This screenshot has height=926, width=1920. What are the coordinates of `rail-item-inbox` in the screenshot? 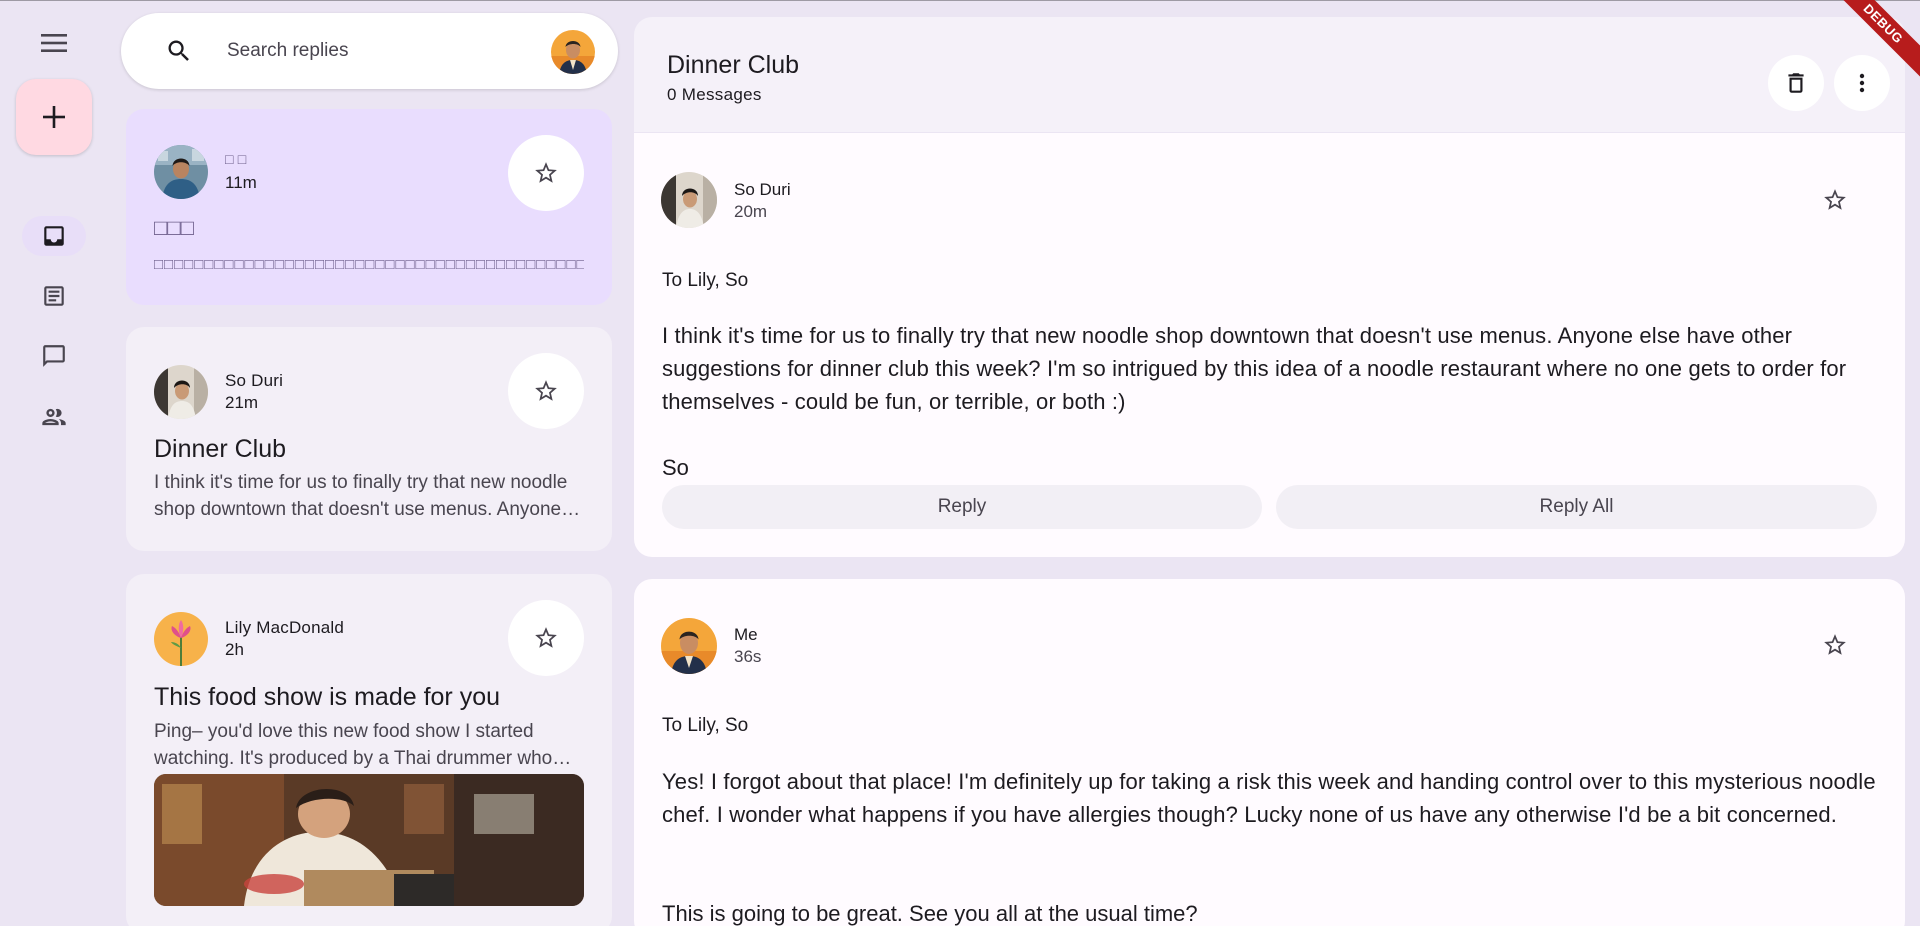 It's located at (54, 236).